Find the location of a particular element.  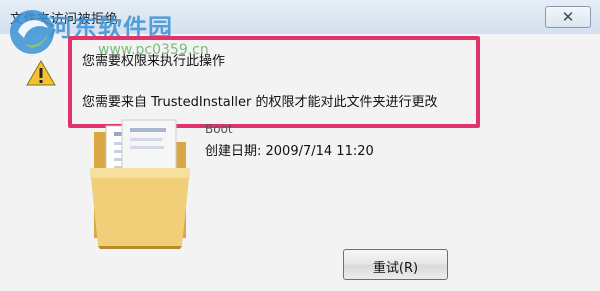

warning-icon is located at coordinates (41, 73).